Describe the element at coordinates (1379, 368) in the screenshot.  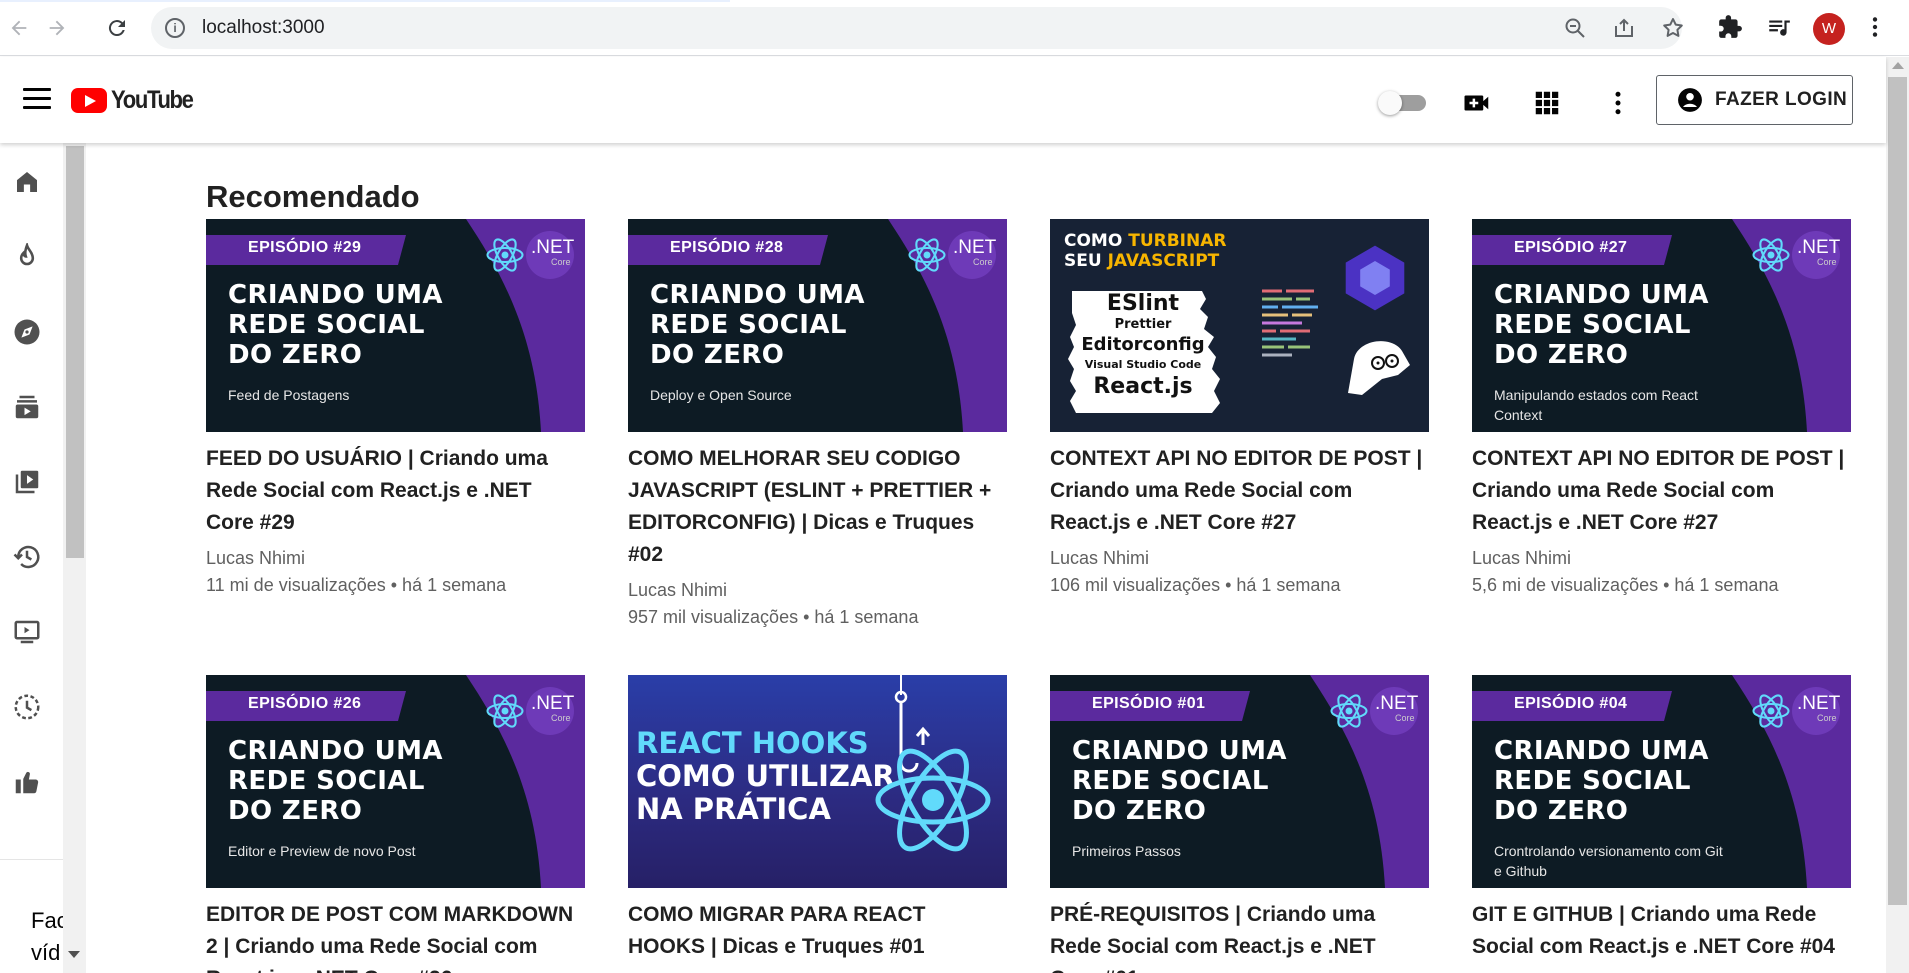
I see `mascot-icon` at that location.